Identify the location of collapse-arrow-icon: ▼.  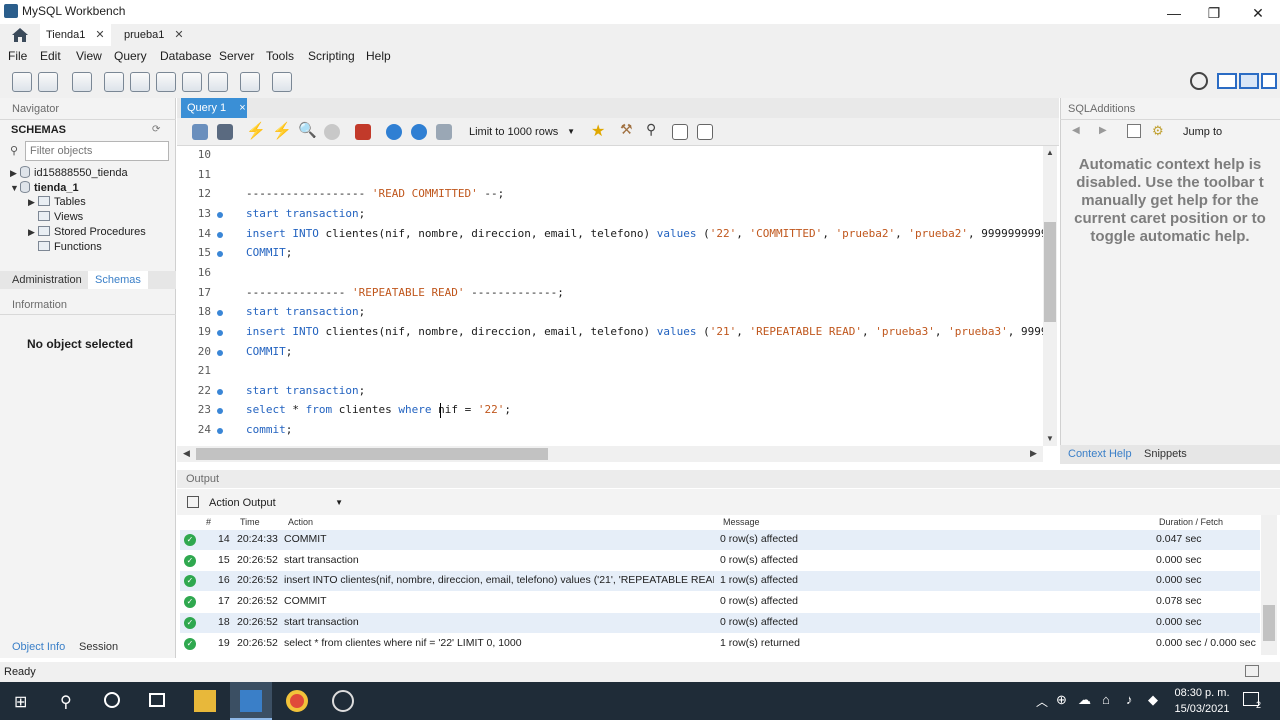
(15, 188).